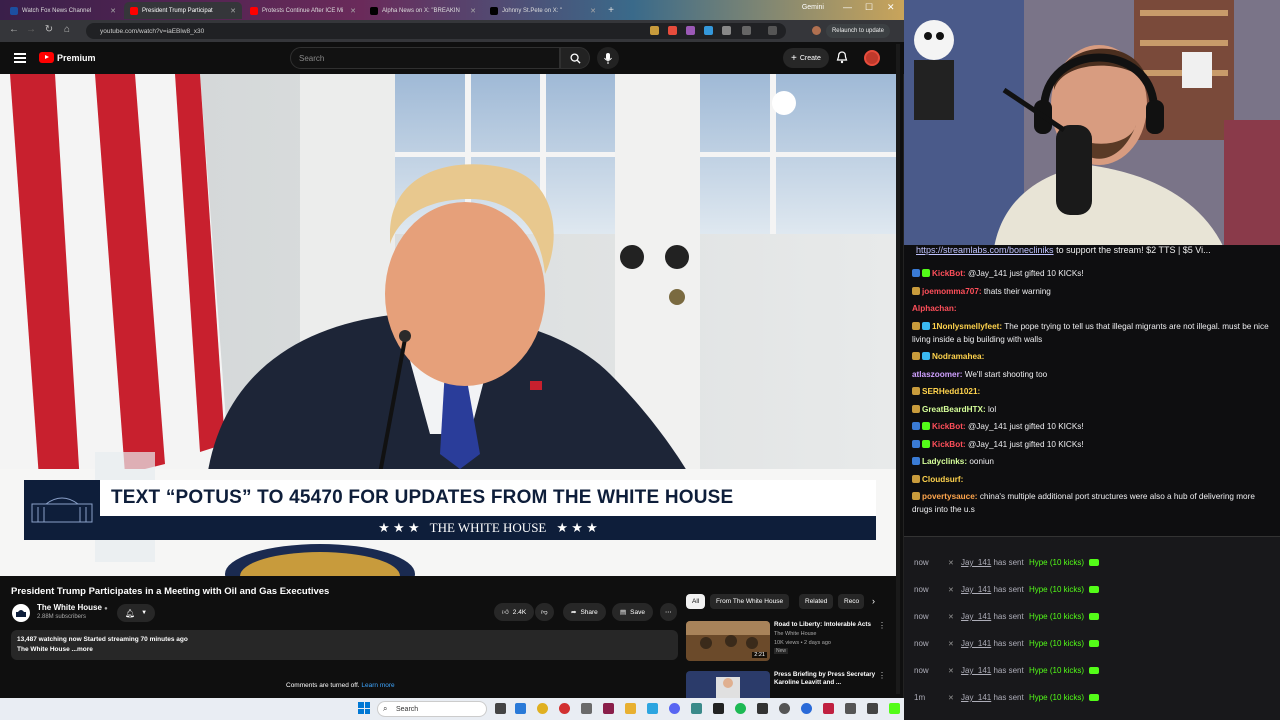 The height and width of the screenshot is (720, 1280). I want to click on browser-tab: Alpha News on X: "BREAKIN ✕, so click(423, 10).